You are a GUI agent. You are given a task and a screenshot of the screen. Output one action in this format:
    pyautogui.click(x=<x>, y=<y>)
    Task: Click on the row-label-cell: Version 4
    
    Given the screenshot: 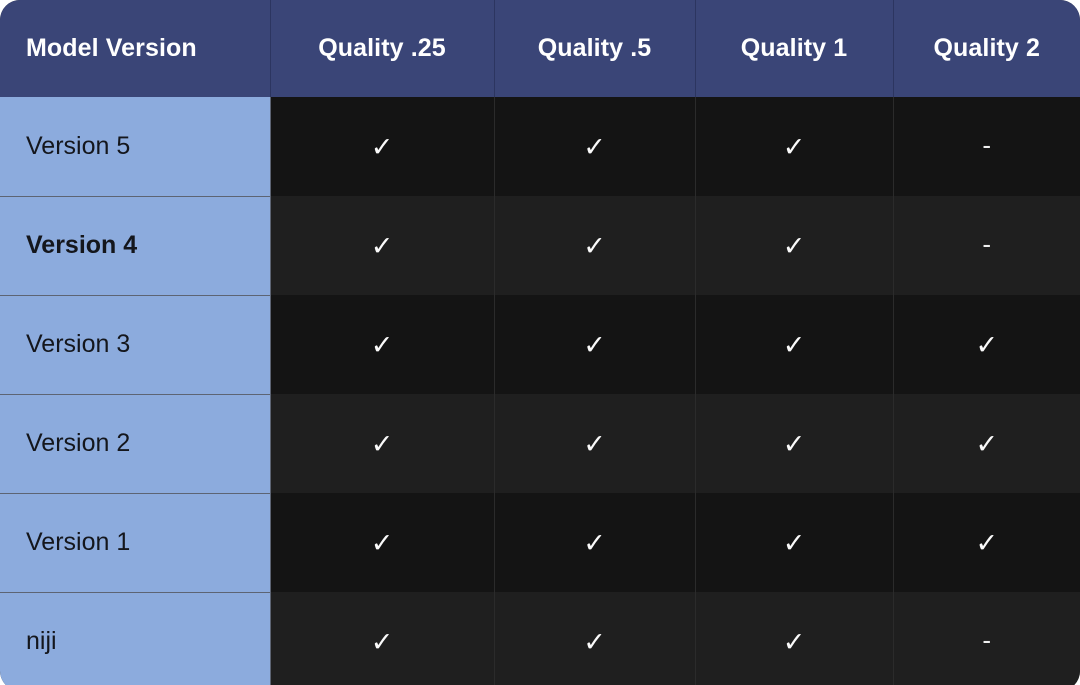 What is the action you would take?
    pyautogui.click(x=135, y=246)
    